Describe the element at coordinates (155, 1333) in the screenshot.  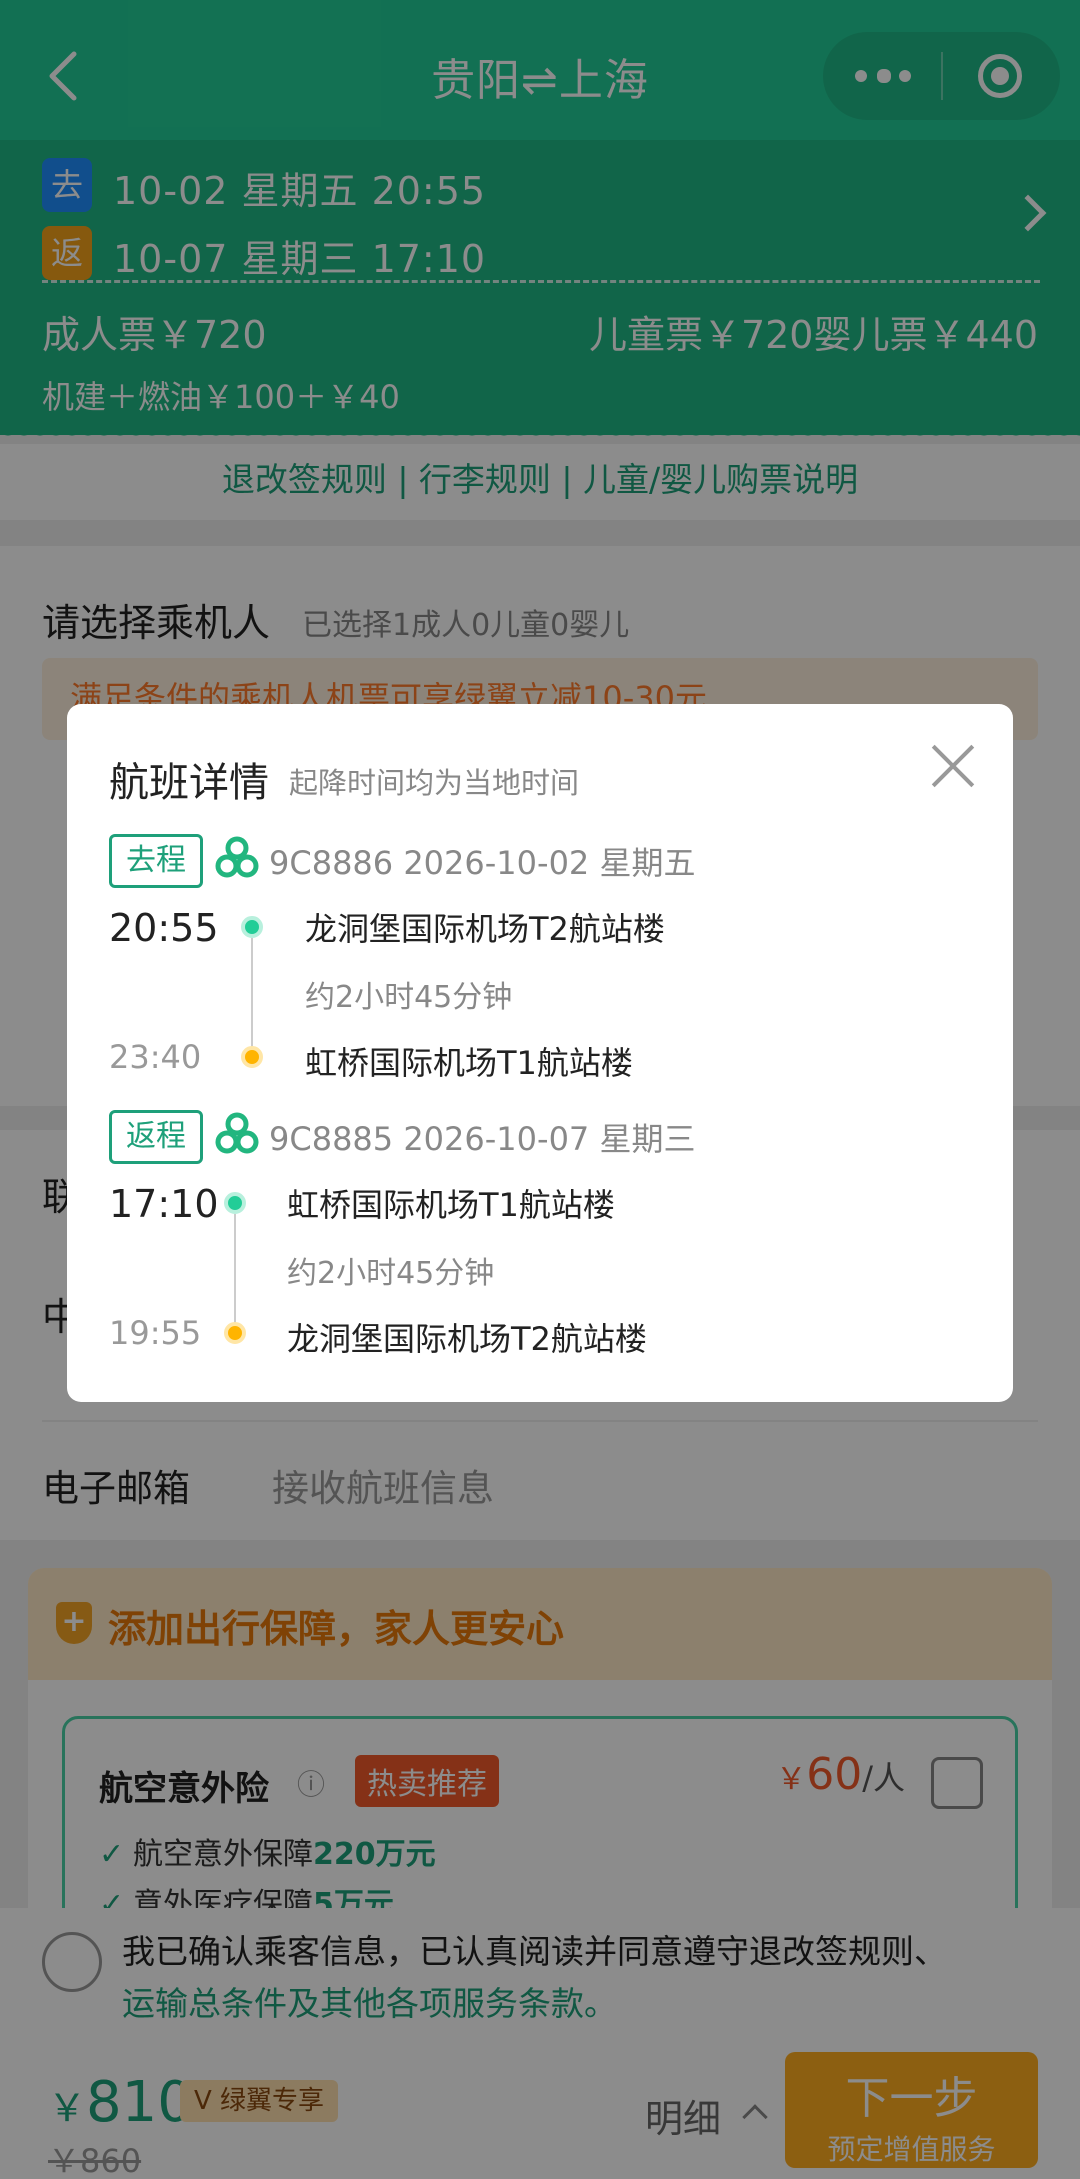
I see `arrival-time: 19:55` at that location.